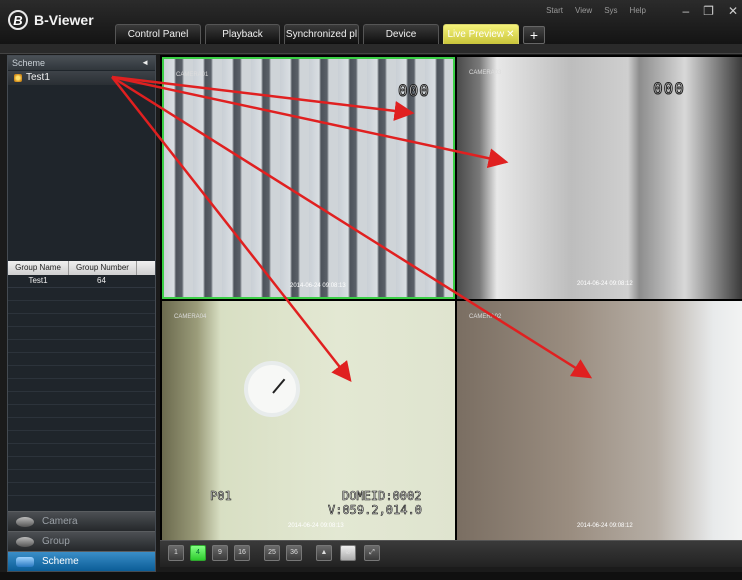 The height and width of the screenshot is (580, 742). What do you see at coordinates (451, 553) in the screenshot?
I see `layout-toolbar: 1 4 9 16 25 36 ▲ ⊘ ⤢` at bounding box center [451, 553].